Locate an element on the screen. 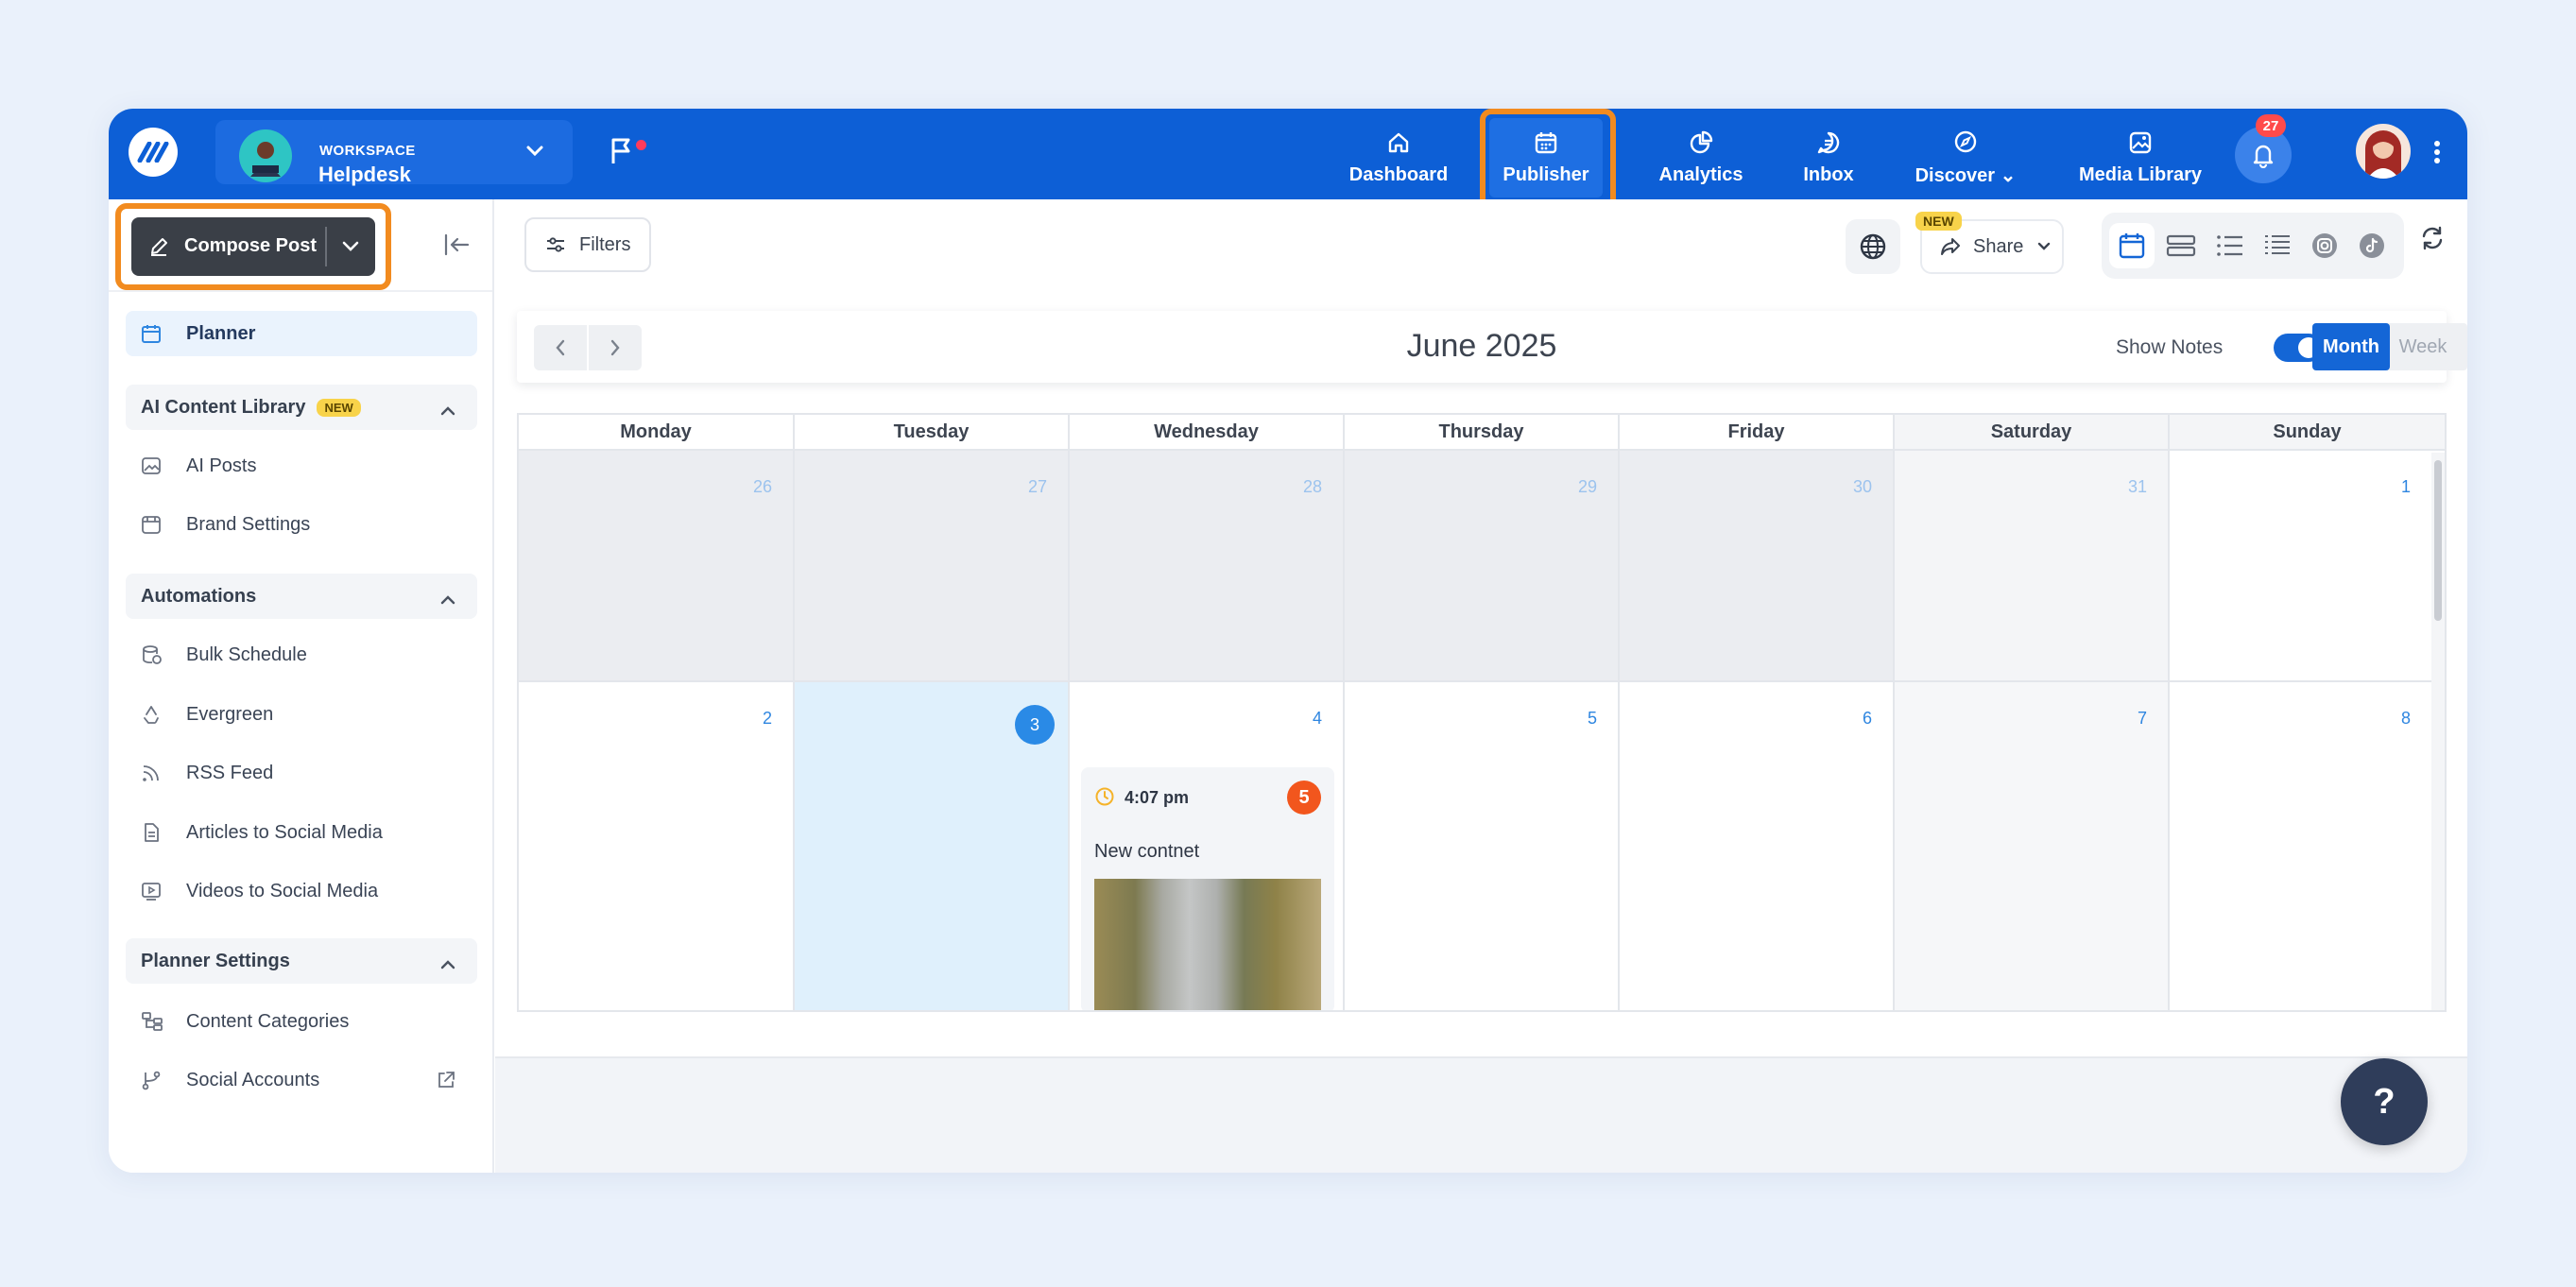 The height and width of the screenshot is (1287, 2576). previous-month-button is located at coordinates (560, 347).